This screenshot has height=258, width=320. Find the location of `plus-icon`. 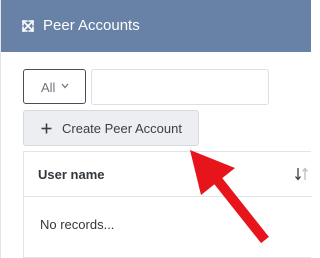

plus-icon is located at coordinates (46, 128).